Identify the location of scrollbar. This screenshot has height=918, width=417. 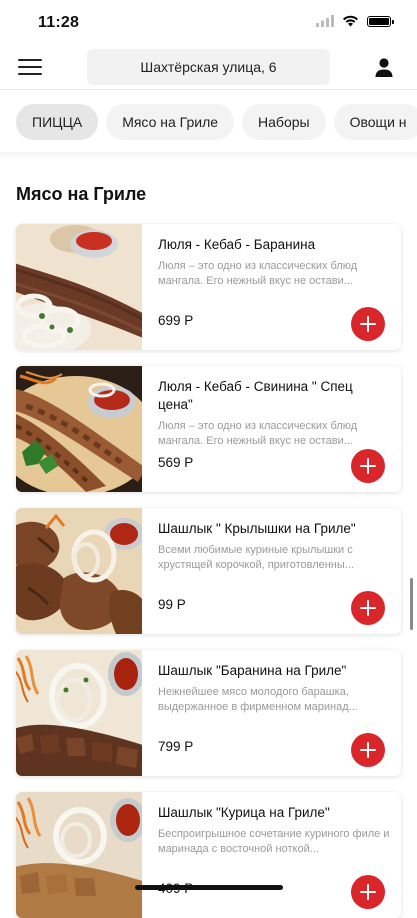
(411, 604).